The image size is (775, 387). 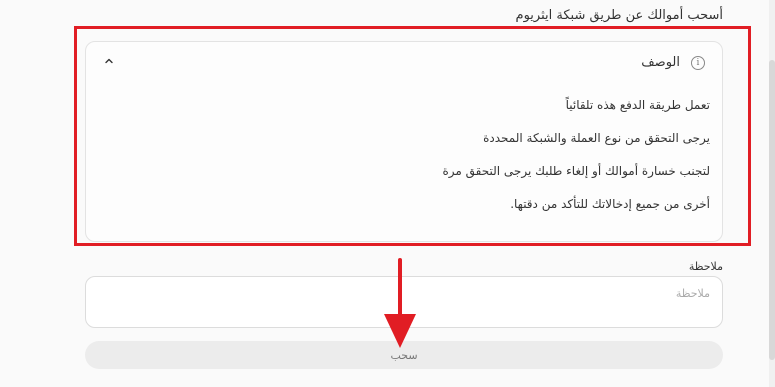 What do you see at coordinates (619, 15) in the screenshot?
I see `page-heading: أسحب أموالك عن طريق شبكة ايثريوم` at bounding box center [619, 15].